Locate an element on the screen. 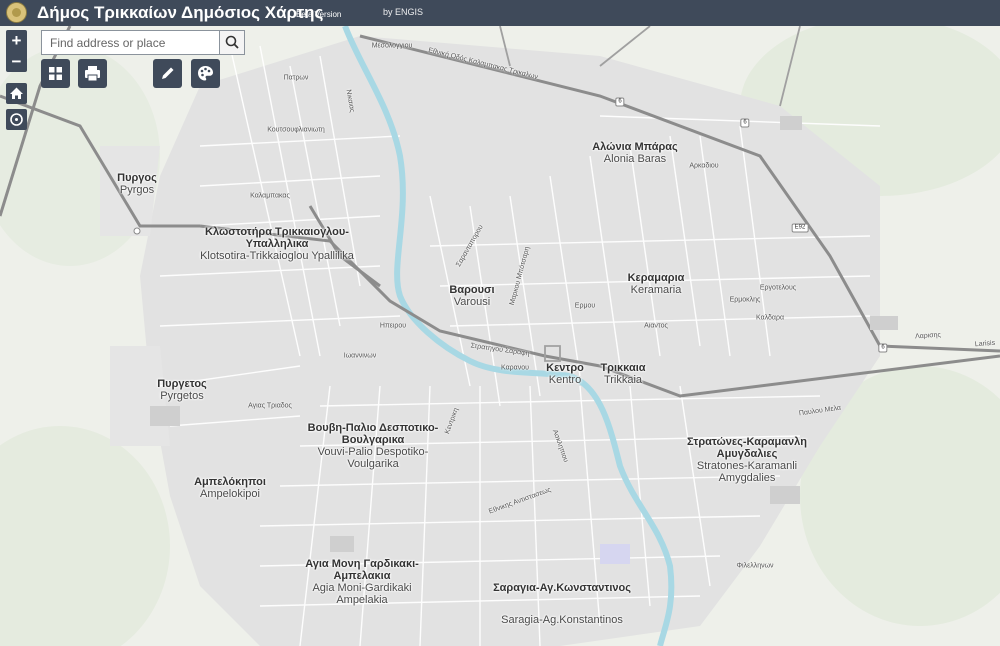  home-button is located at coordinates (16, 93).